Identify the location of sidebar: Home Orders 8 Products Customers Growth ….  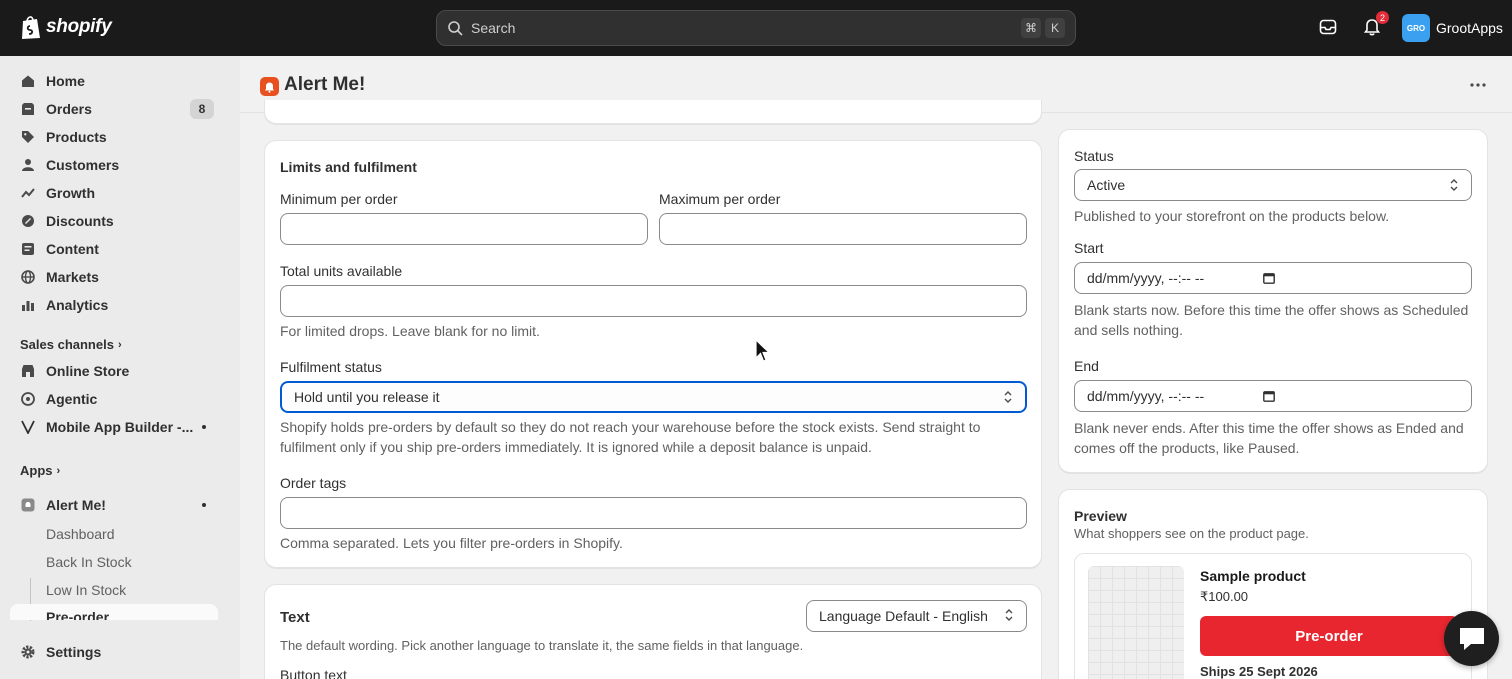
(120, 367).